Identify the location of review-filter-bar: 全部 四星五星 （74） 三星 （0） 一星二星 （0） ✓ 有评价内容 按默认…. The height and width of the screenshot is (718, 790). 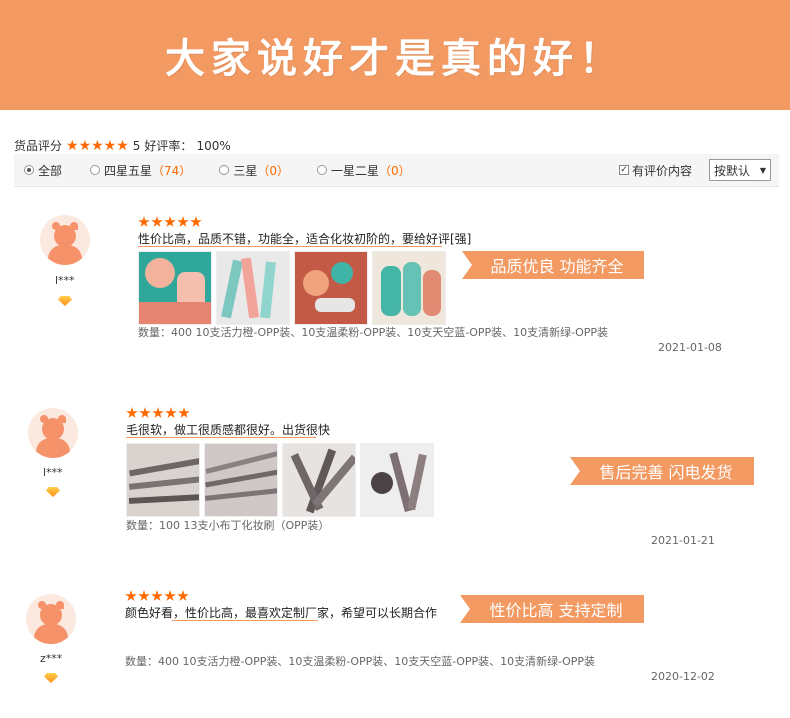
(396, 170).